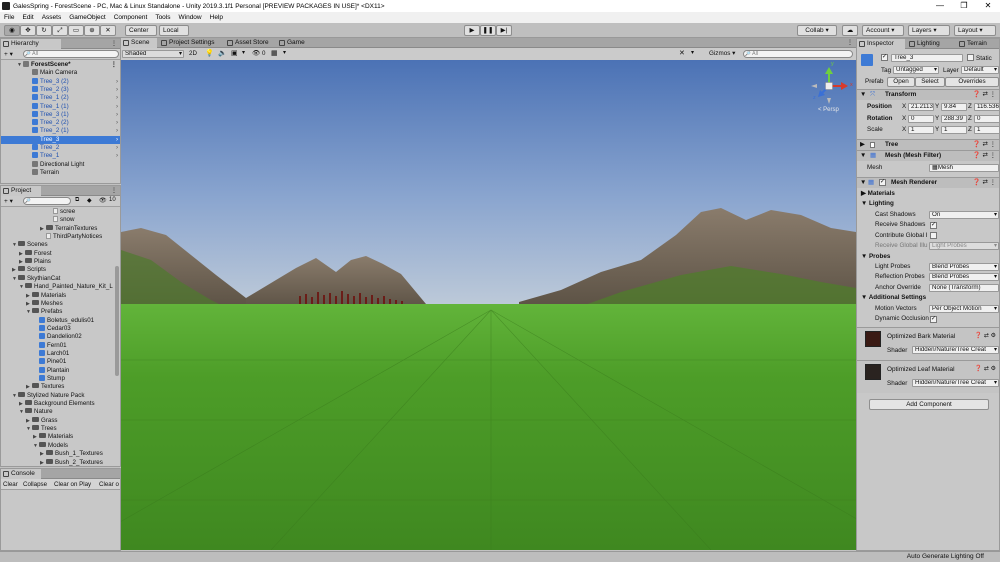 The height and width of the screenshot is (562, 1000). What do you see at coordinates (58, 228) in the screenshot?
I see `project-item: ▶ TerrainTextures` at bounding box center [58, 228].